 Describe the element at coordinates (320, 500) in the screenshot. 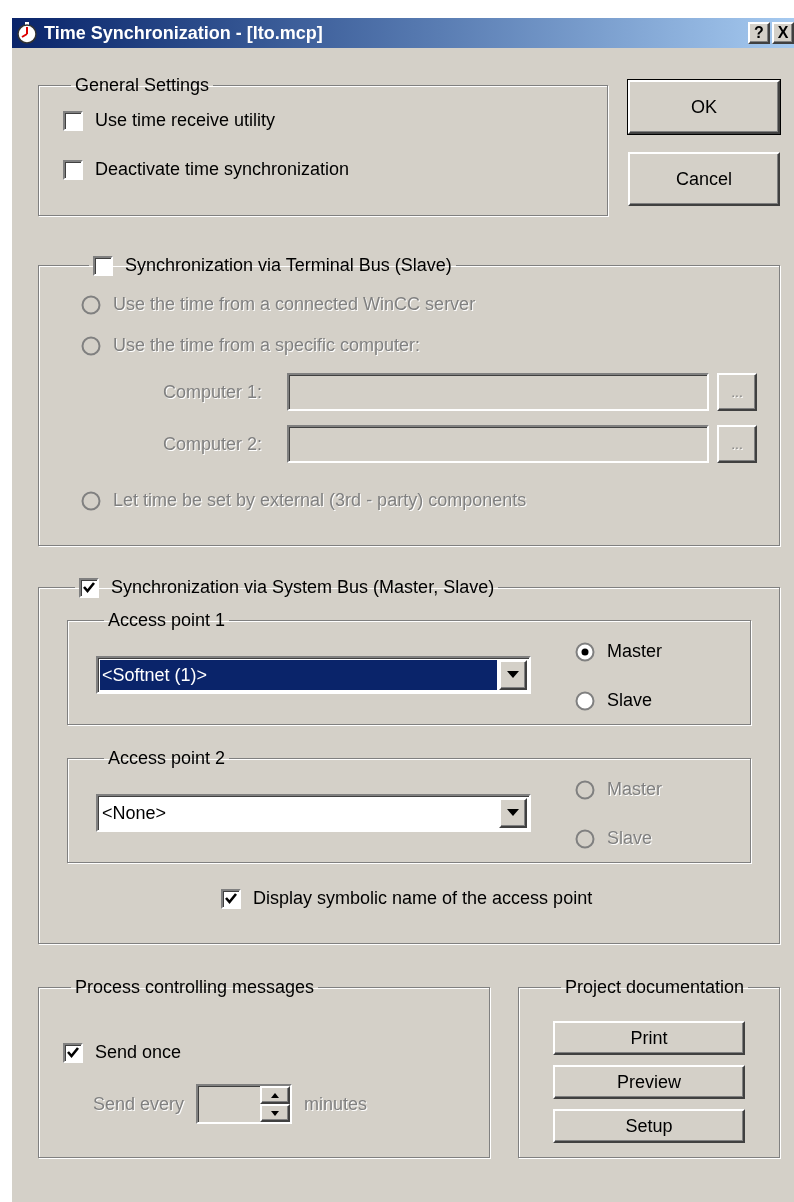

I see `radio-label: Let time be set by external (3rd - party) components` at that location.